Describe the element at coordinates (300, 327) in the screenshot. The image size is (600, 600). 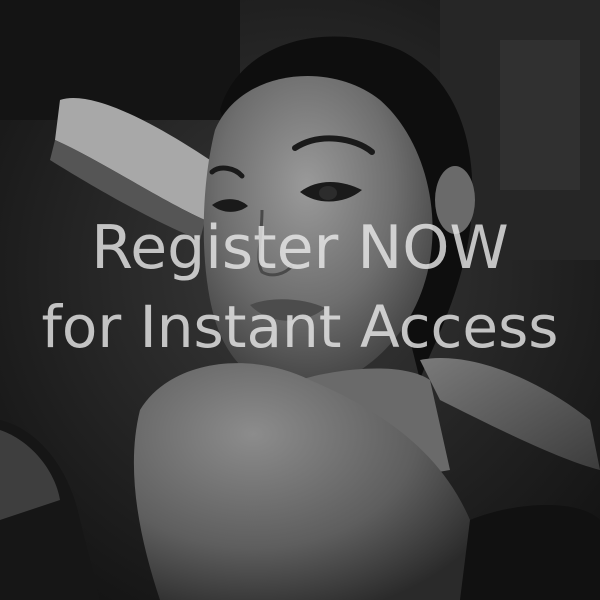
I see `instant-access-heading: for Instant Access` at that location.